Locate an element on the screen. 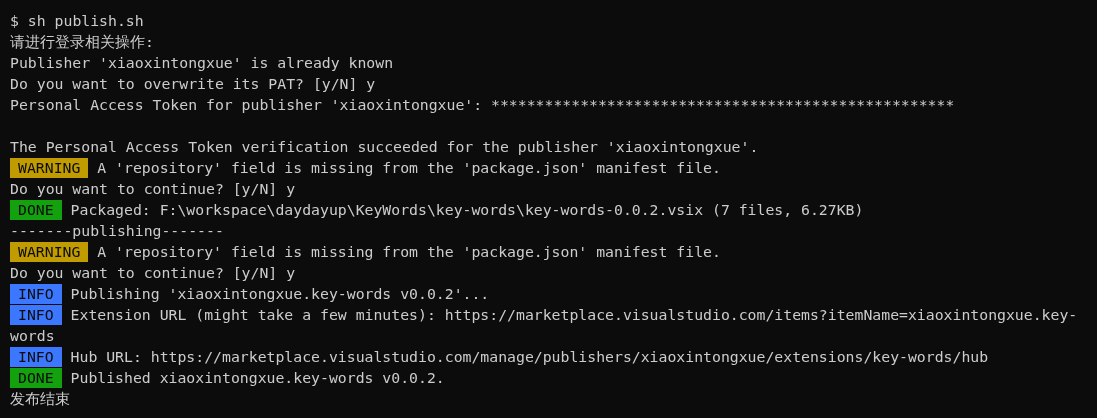  output-text: Do you want to overwrite its PAT? [y/N] y is located at coordinates (193, 83).